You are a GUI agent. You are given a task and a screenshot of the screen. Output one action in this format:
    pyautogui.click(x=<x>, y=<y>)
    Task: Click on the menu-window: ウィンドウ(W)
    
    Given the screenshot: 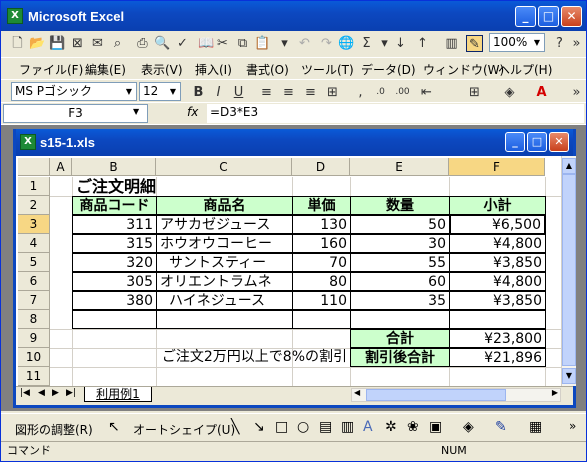 What is the action you would take?
    pyautogui.click(x=463, y=69)
    